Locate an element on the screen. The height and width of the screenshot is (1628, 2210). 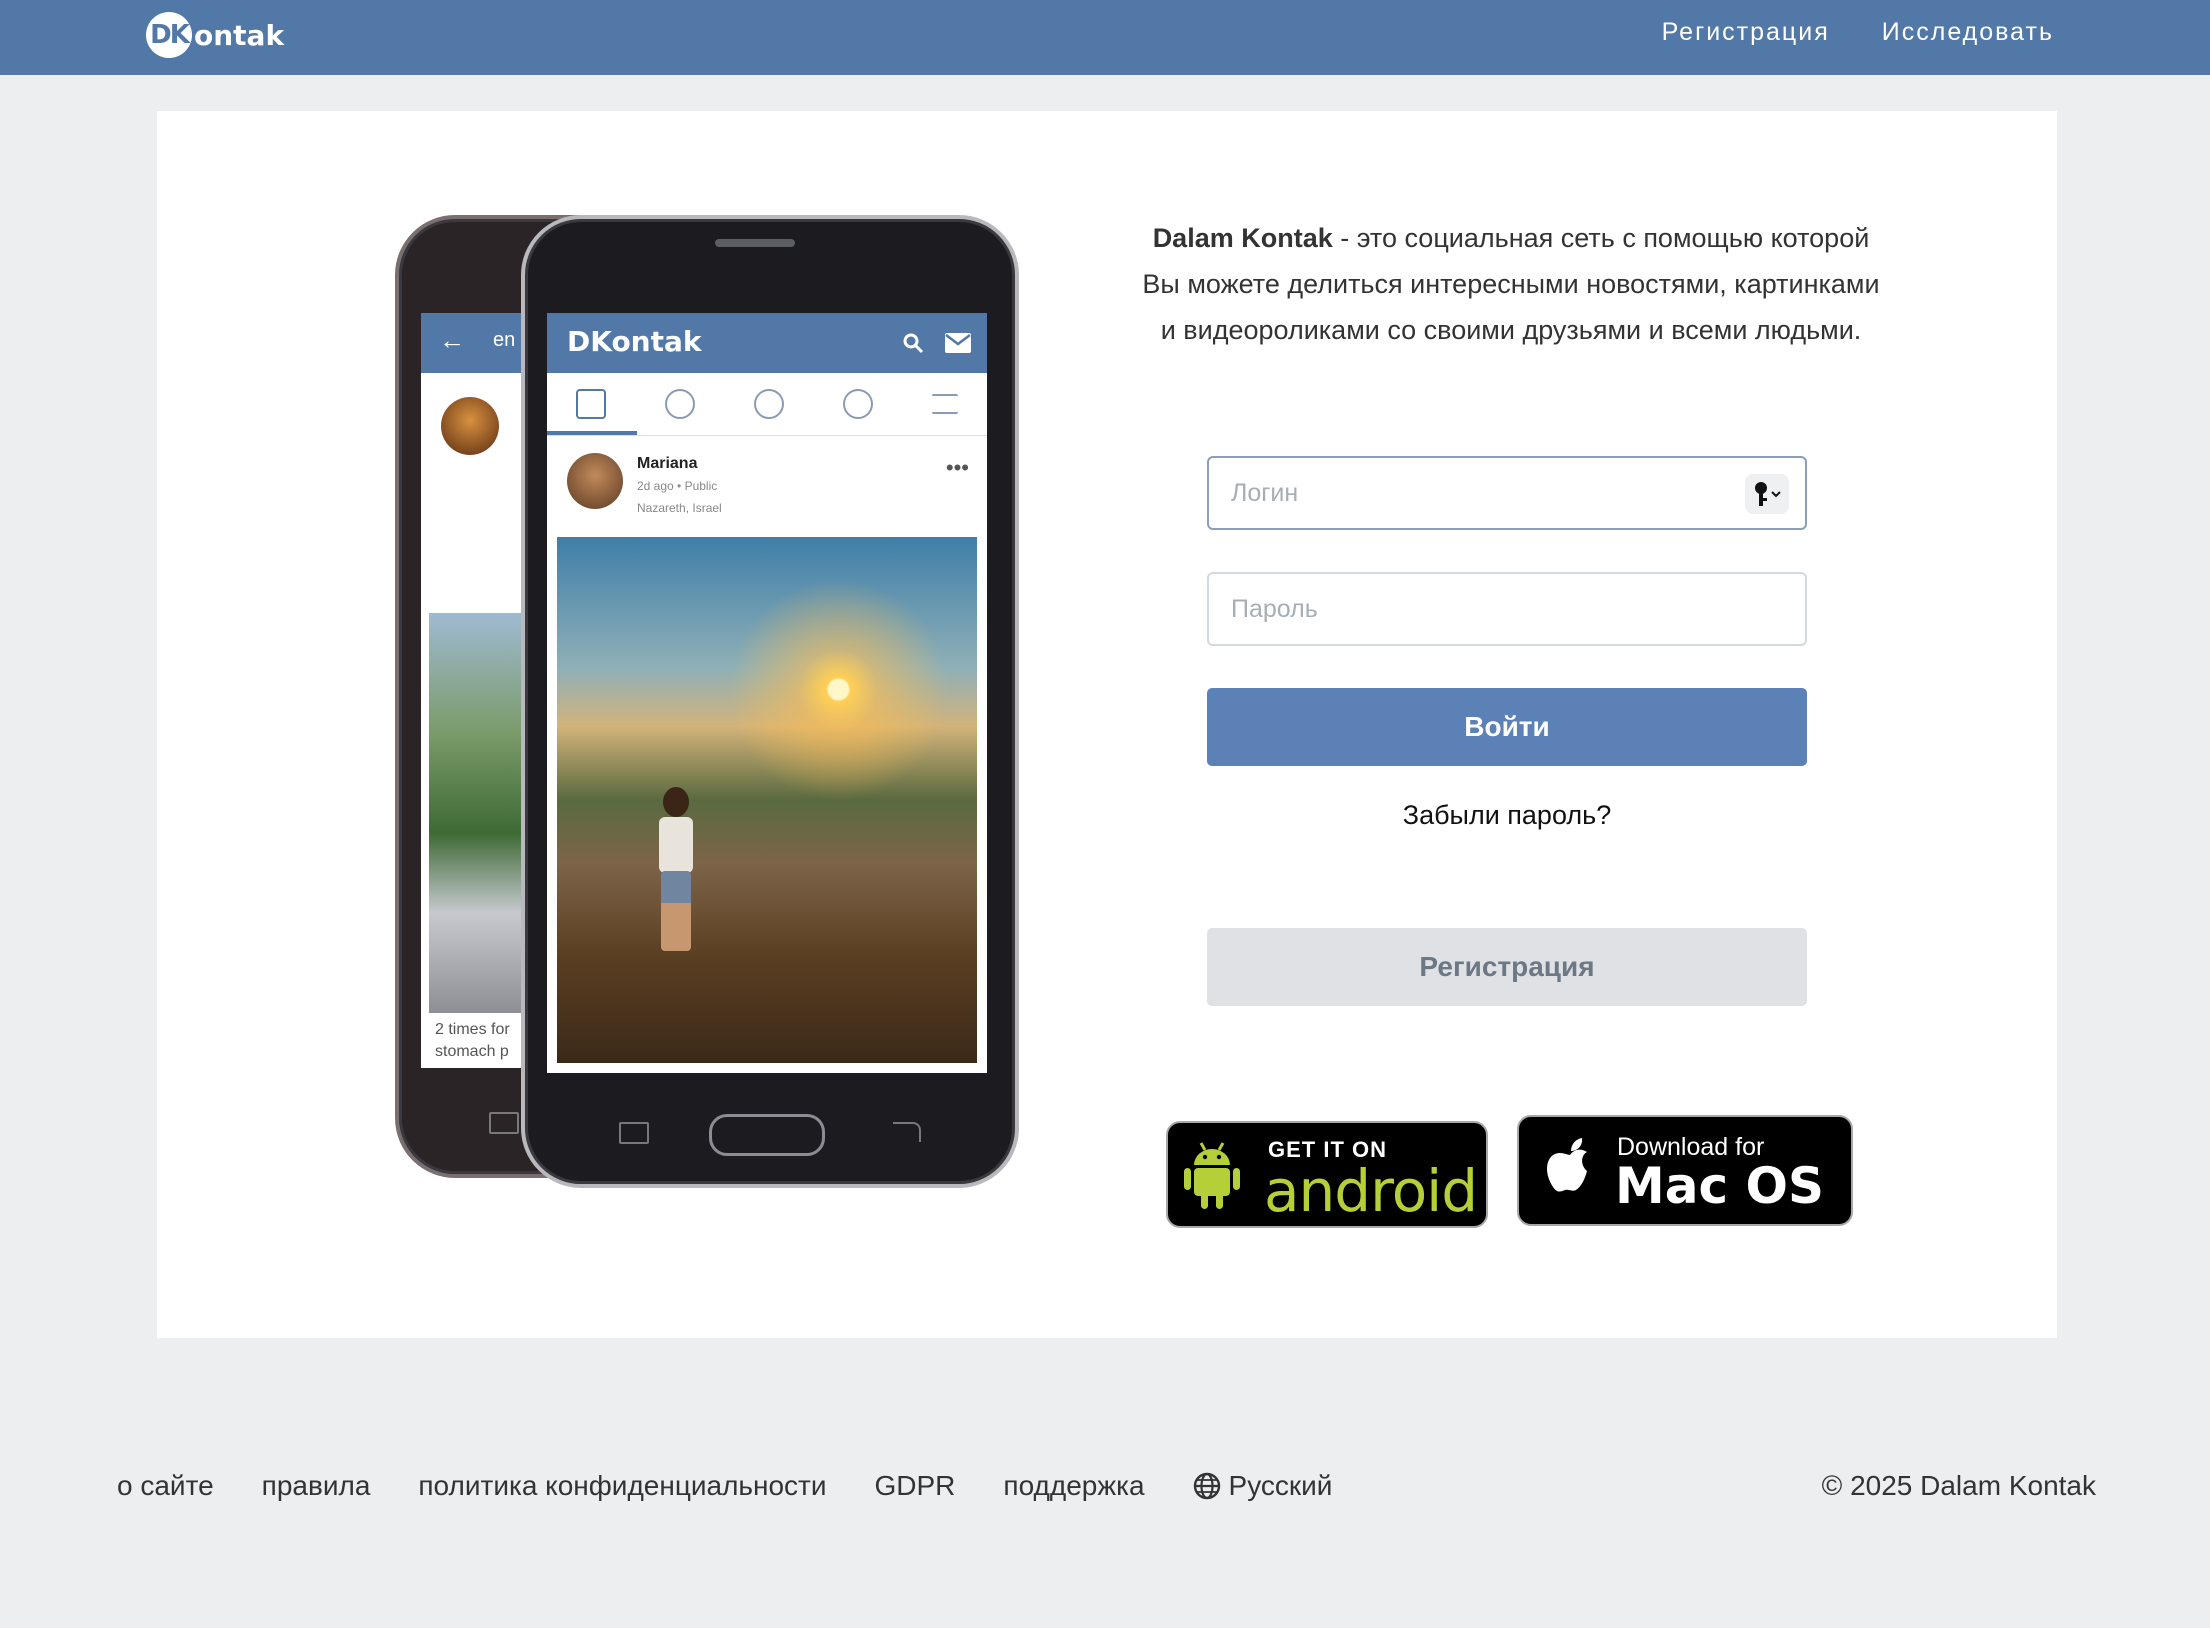
app-tab-row is located at coordinates (767, 404).